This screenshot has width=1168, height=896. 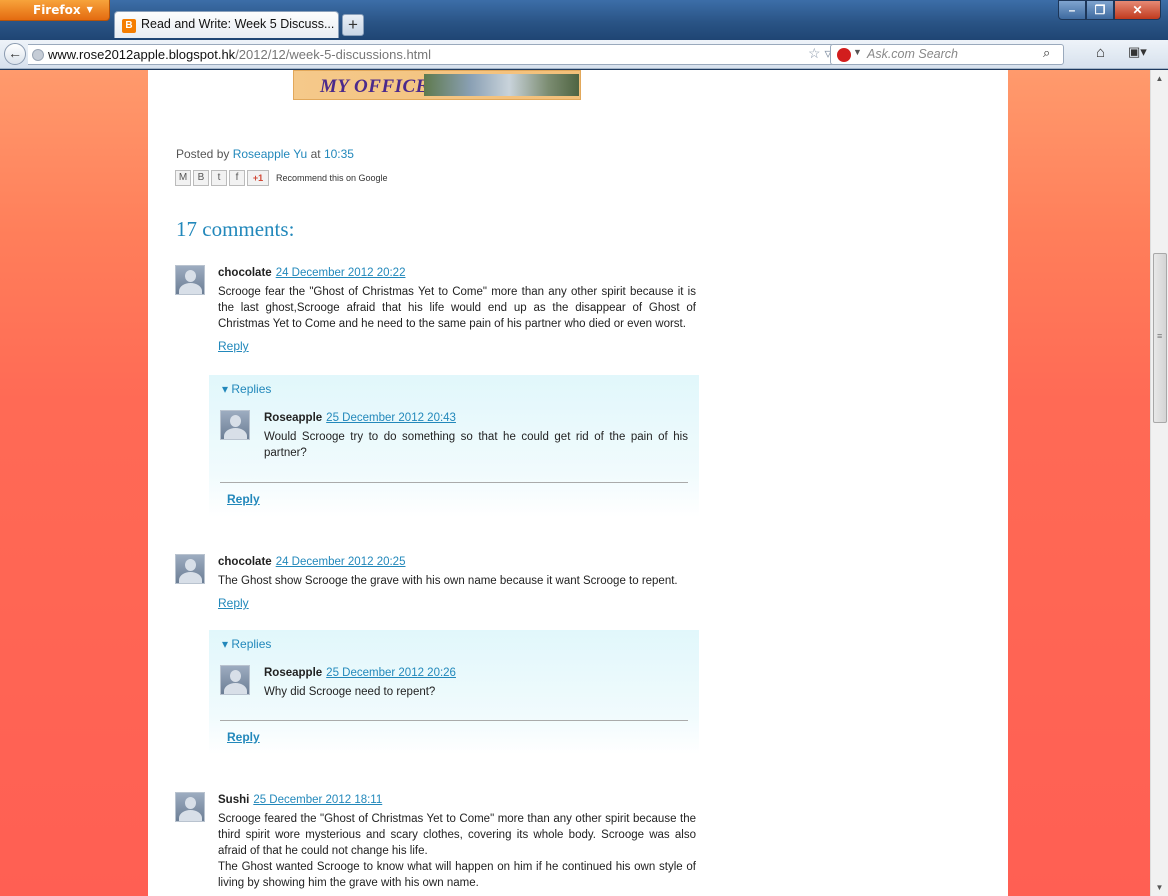 I want to click on search-icon: ⌕, so click(x=1046, y=53).